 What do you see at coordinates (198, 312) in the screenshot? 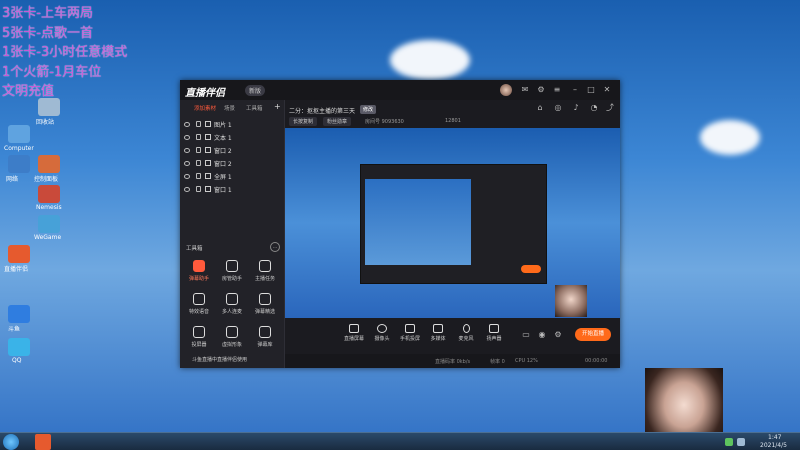
I see `tool-label: 特效语音` at bounding box center [198, 312].